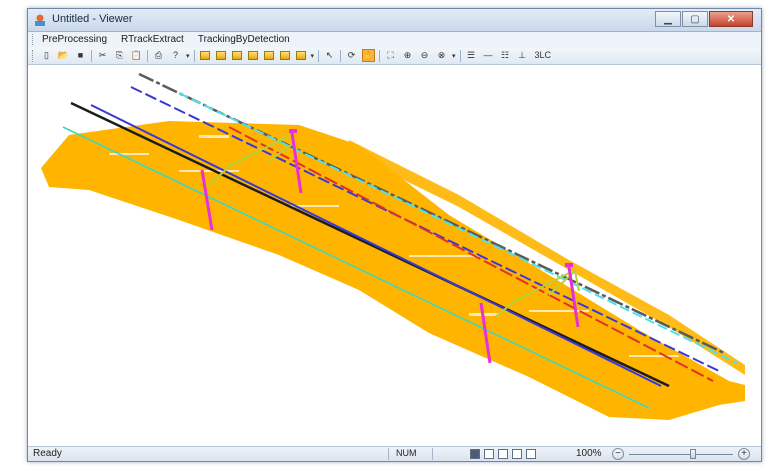 The image size is (775, 470). I want to click on align-lines-icon: ☰, so click(471, 55).